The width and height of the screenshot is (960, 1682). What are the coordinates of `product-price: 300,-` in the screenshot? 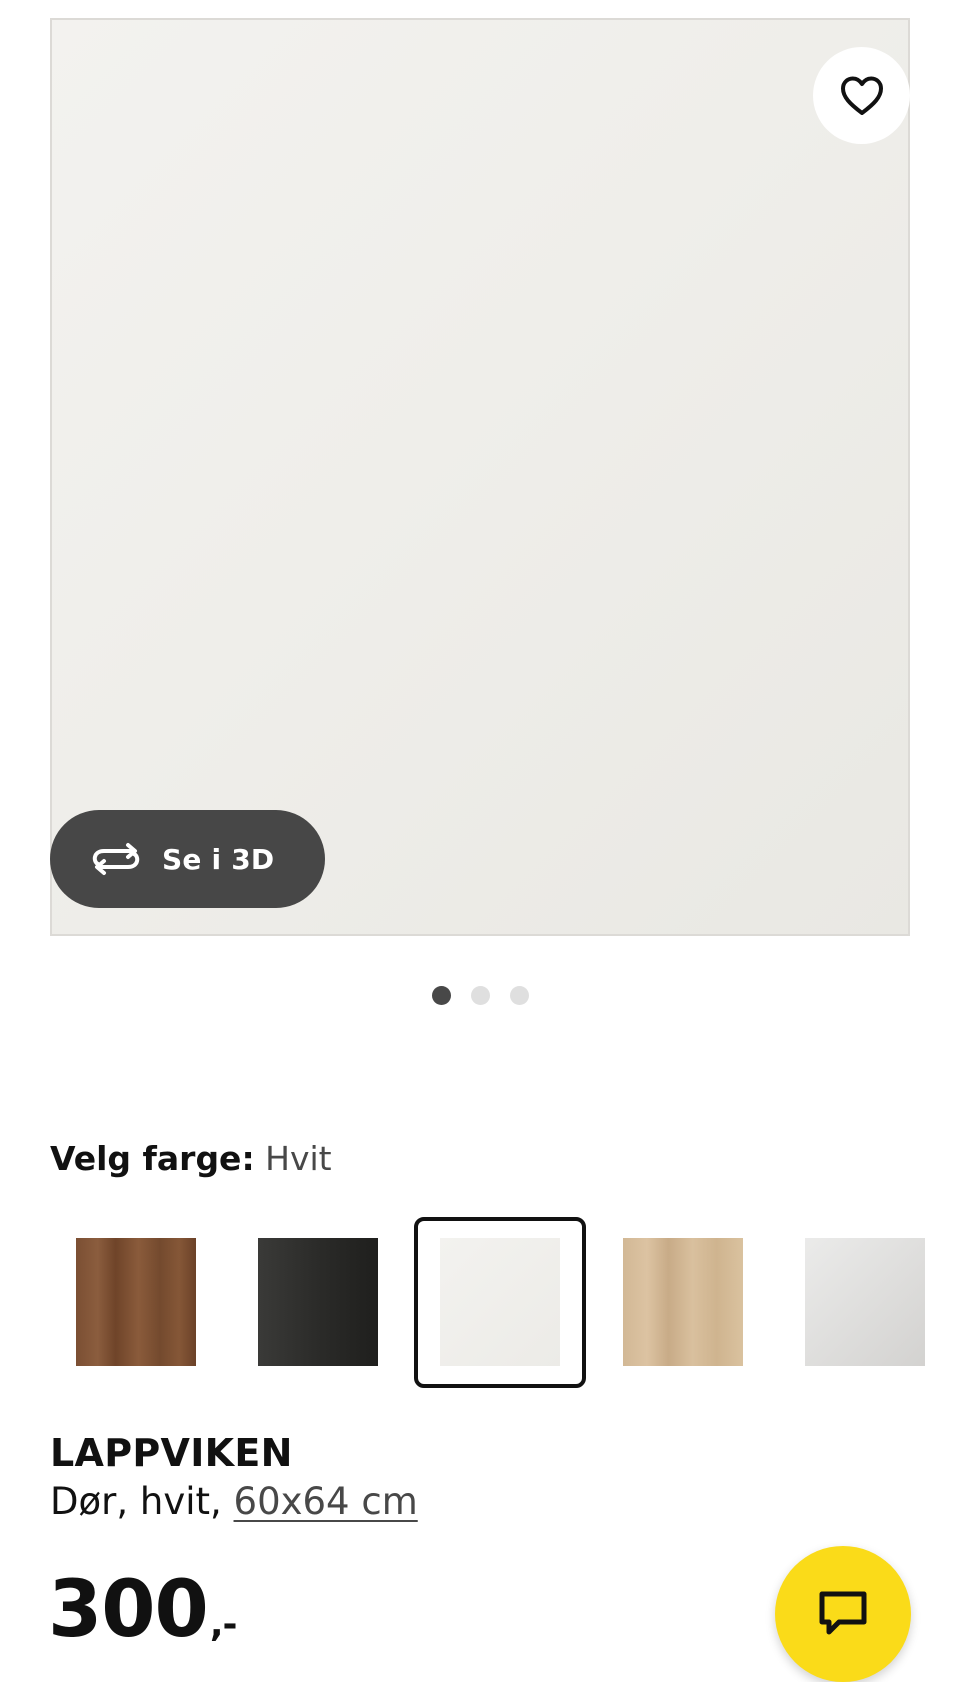 It's located at (143, 1617).